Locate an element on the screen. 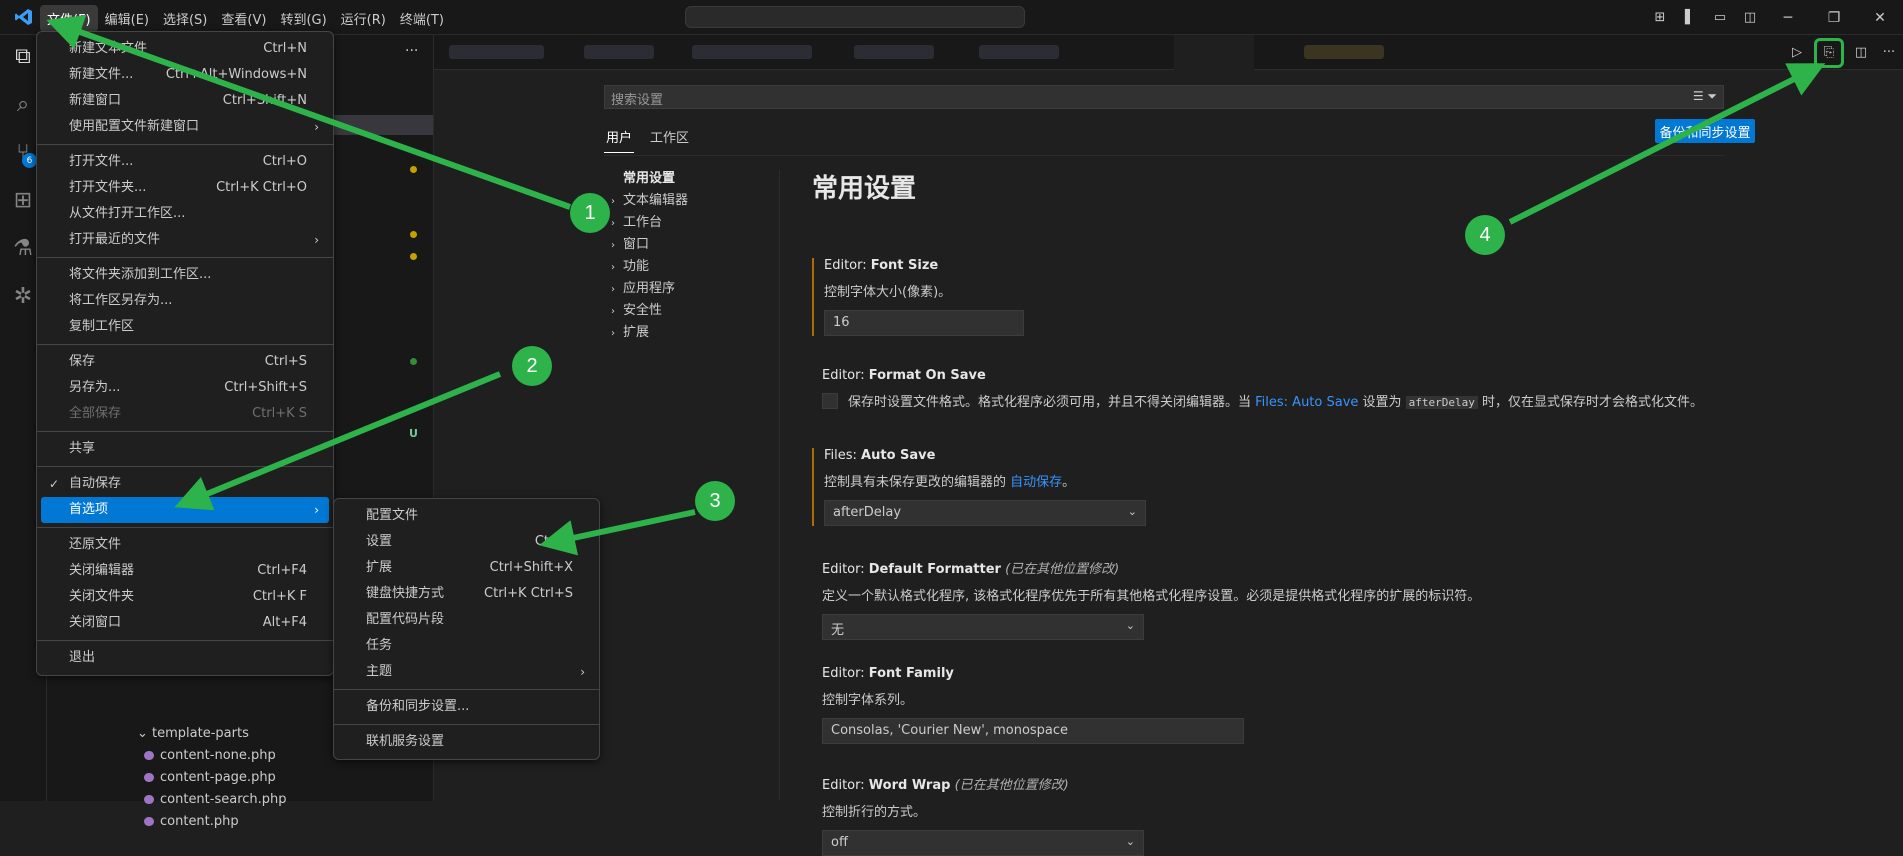  format-on-save-checkbox is located at coordinates (830, 400).